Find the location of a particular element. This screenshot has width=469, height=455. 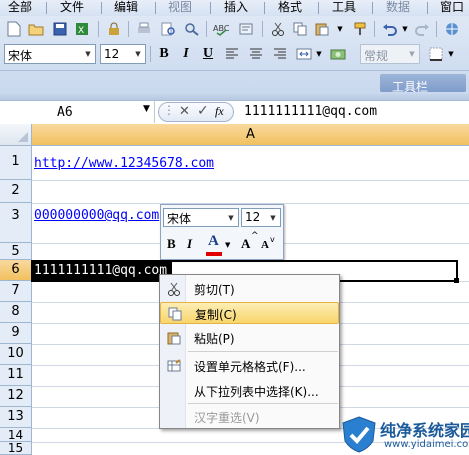

row-header: 11 is located at coordinates (16, 375).